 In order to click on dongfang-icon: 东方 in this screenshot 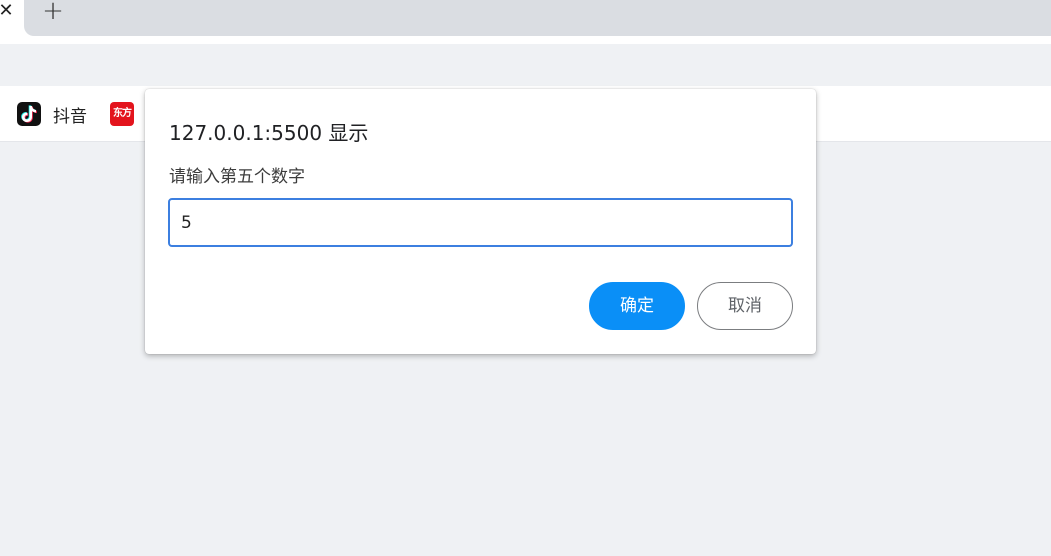, I will do `click(122, 114)`.